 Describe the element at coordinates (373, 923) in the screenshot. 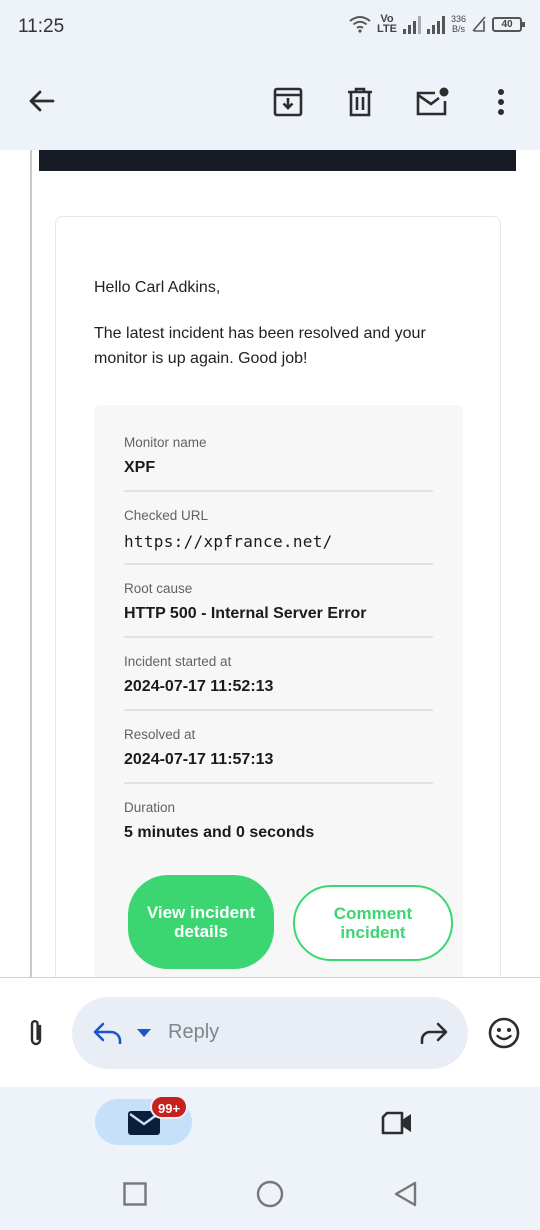

I see `comment-incident-button: Comment incident` at that location.